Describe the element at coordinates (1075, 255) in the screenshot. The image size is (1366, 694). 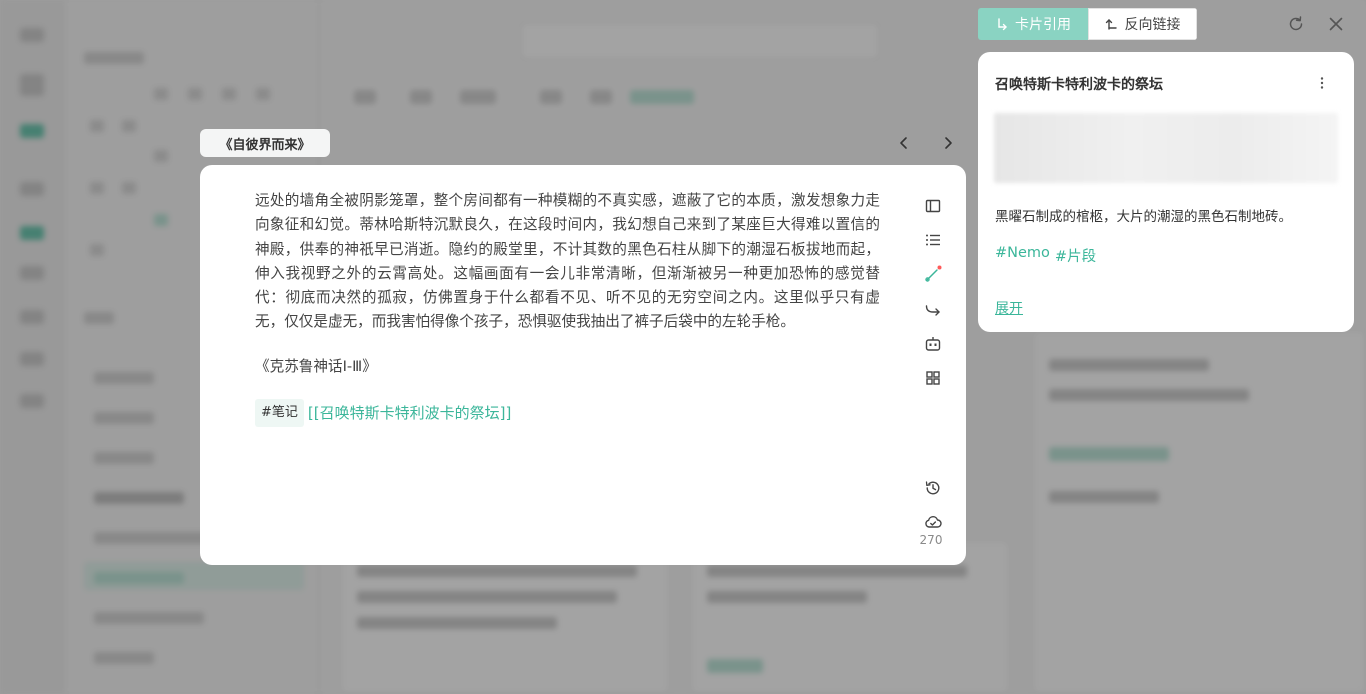
I see `card-tag: #片段` at that location.